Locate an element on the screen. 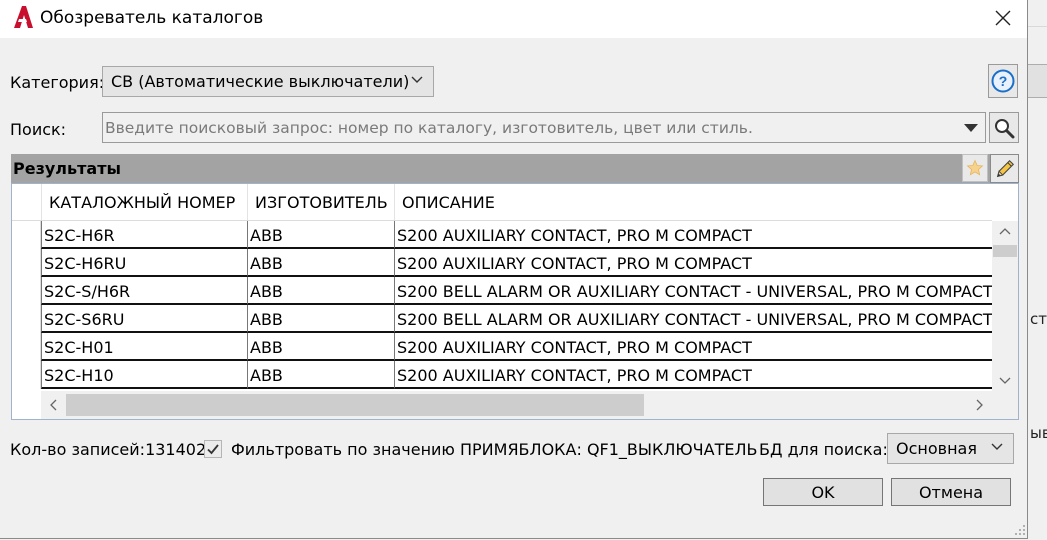 Image resolution: width=1047 pixels, height=540 pixels. help-icon: ? is located at coordinates (1003, 81).